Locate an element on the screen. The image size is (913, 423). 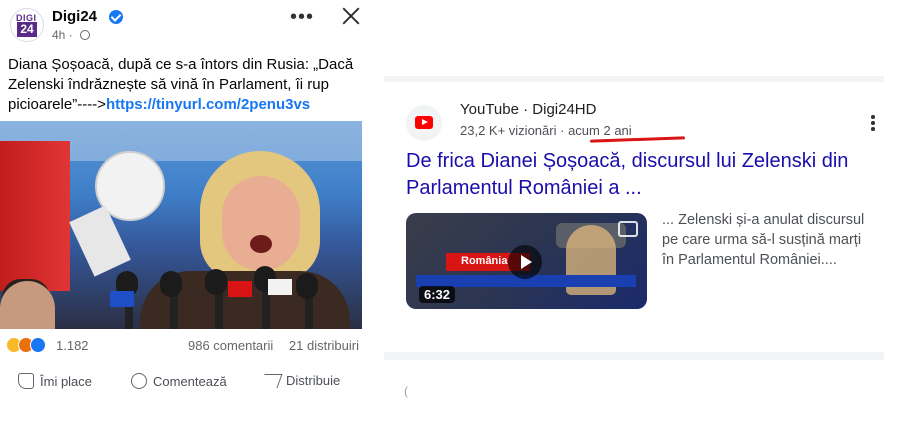
like-reaction-icon is located at coordinates (38, 345).